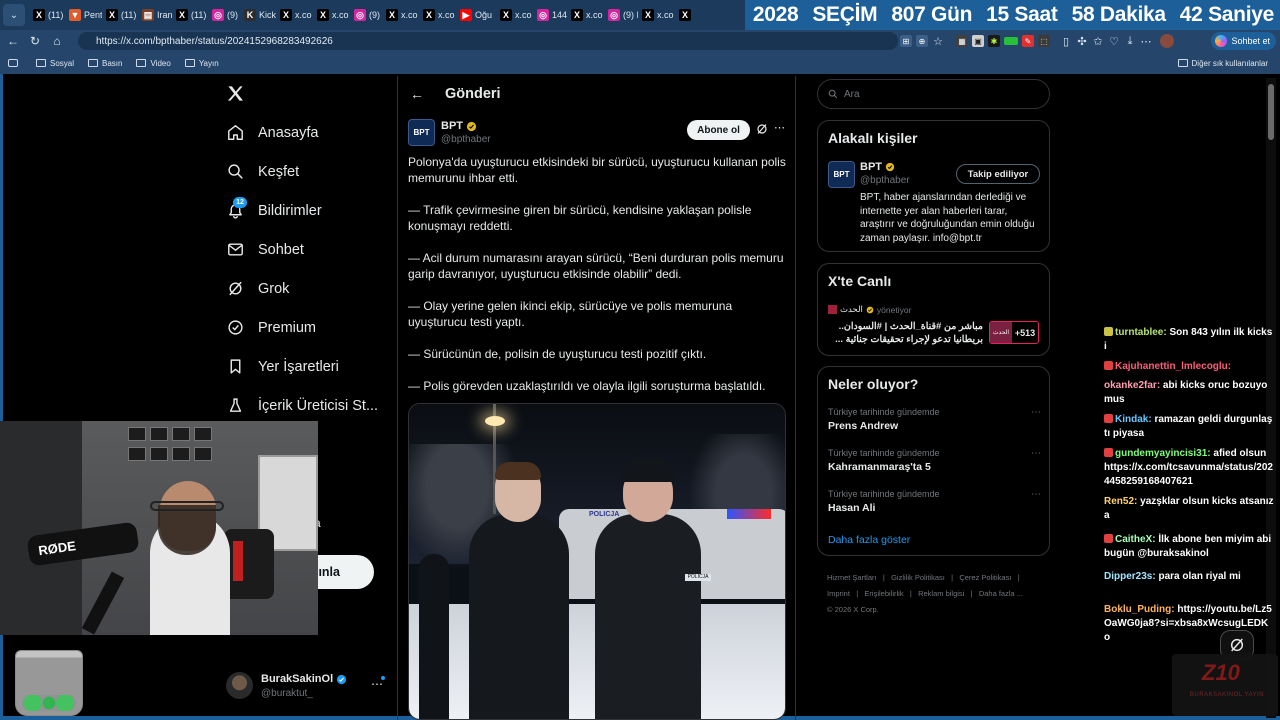 The image size is (1280, 720). I want to click on trend-item: Türkiye tarihinde gündemde Hasan Ali, so click(934, 501).